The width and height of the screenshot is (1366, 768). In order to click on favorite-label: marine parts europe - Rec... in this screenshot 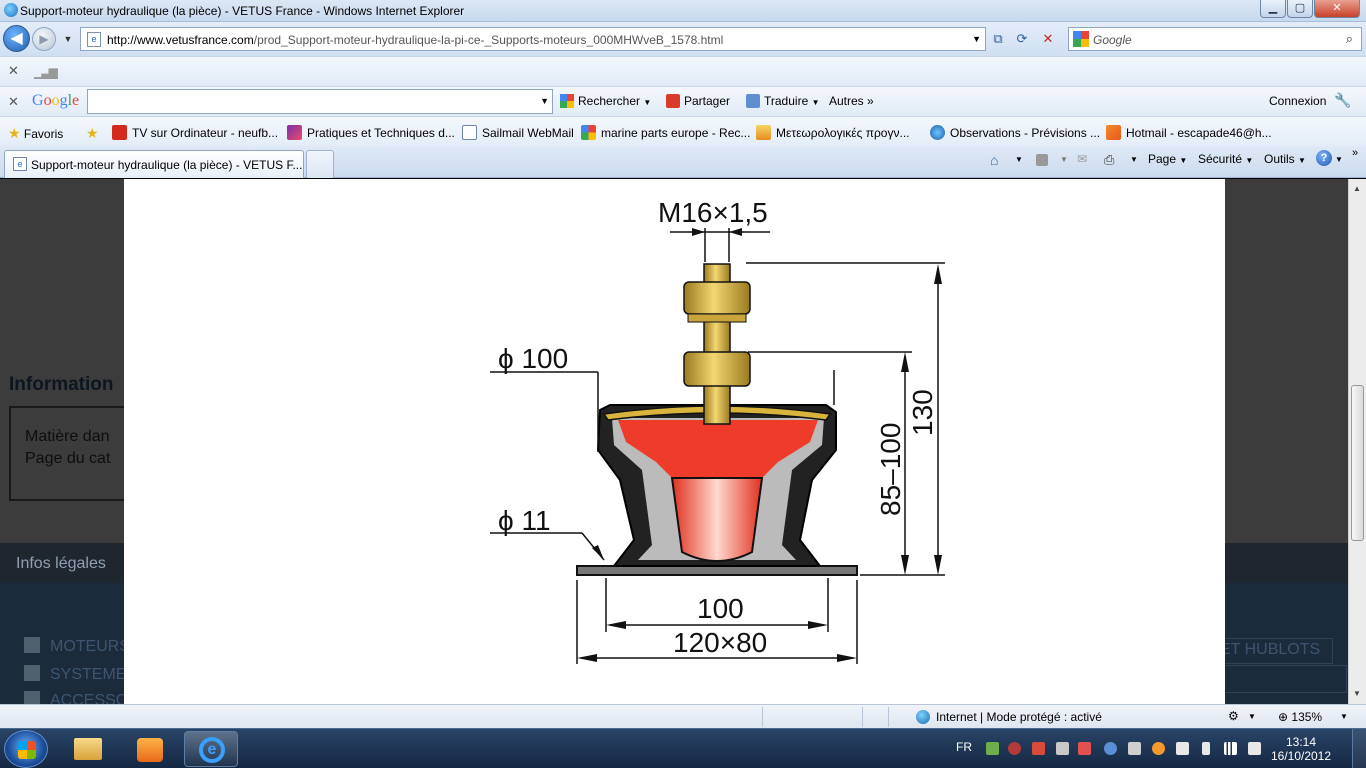, I will do `click(676, 133)`.